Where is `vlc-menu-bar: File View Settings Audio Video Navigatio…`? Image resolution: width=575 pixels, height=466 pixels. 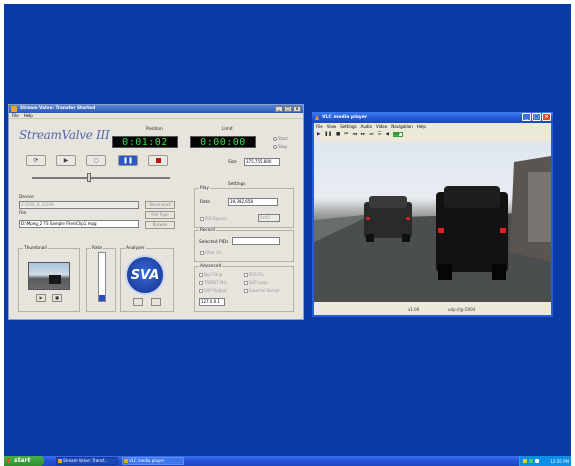
vlc-menu-bar: File View Settings Audio Video Navigatio… is located at coordinates (432, 126).